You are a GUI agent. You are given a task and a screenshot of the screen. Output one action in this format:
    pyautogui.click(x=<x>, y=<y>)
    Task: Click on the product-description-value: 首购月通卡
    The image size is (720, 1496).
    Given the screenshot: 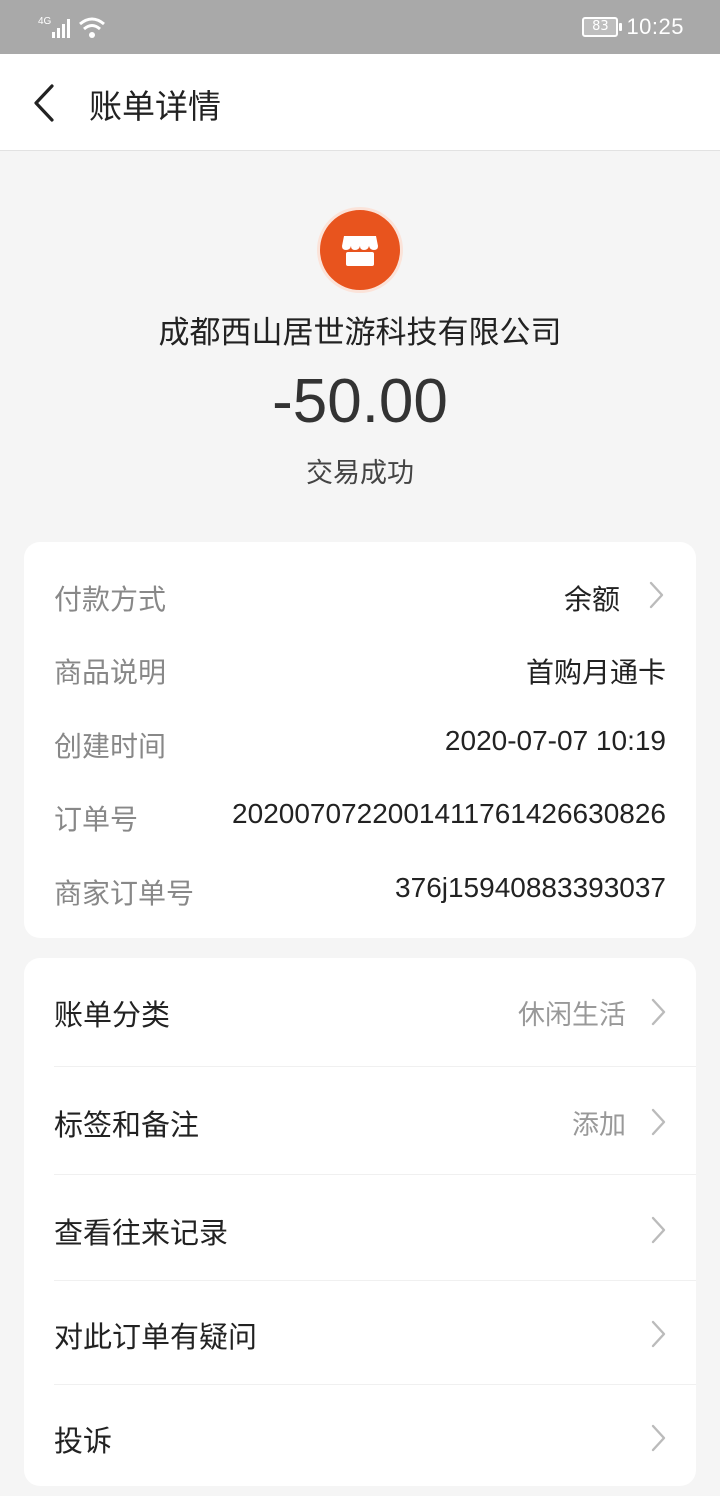 What is the action you would take?
    pyautogui.click(x=595, y=672)
    